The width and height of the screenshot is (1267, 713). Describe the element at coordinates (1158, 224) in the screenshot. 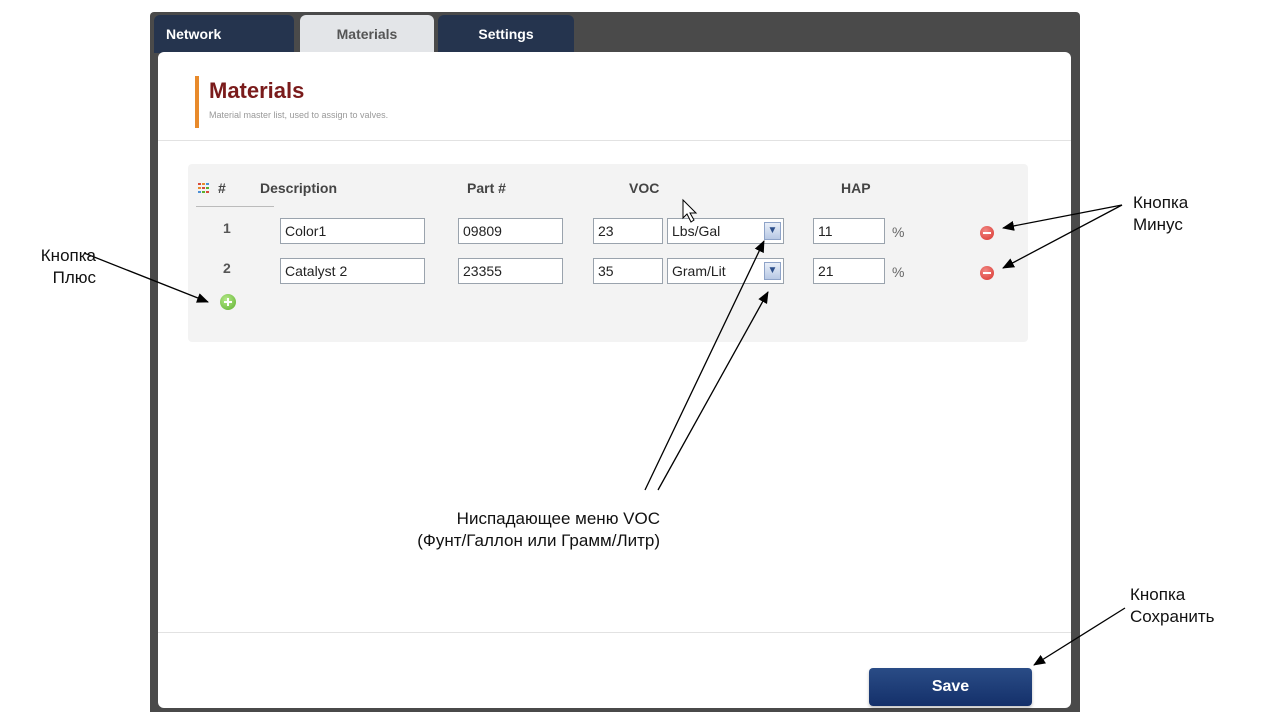

I see `annotation-minus-line2: Минус` at that location.